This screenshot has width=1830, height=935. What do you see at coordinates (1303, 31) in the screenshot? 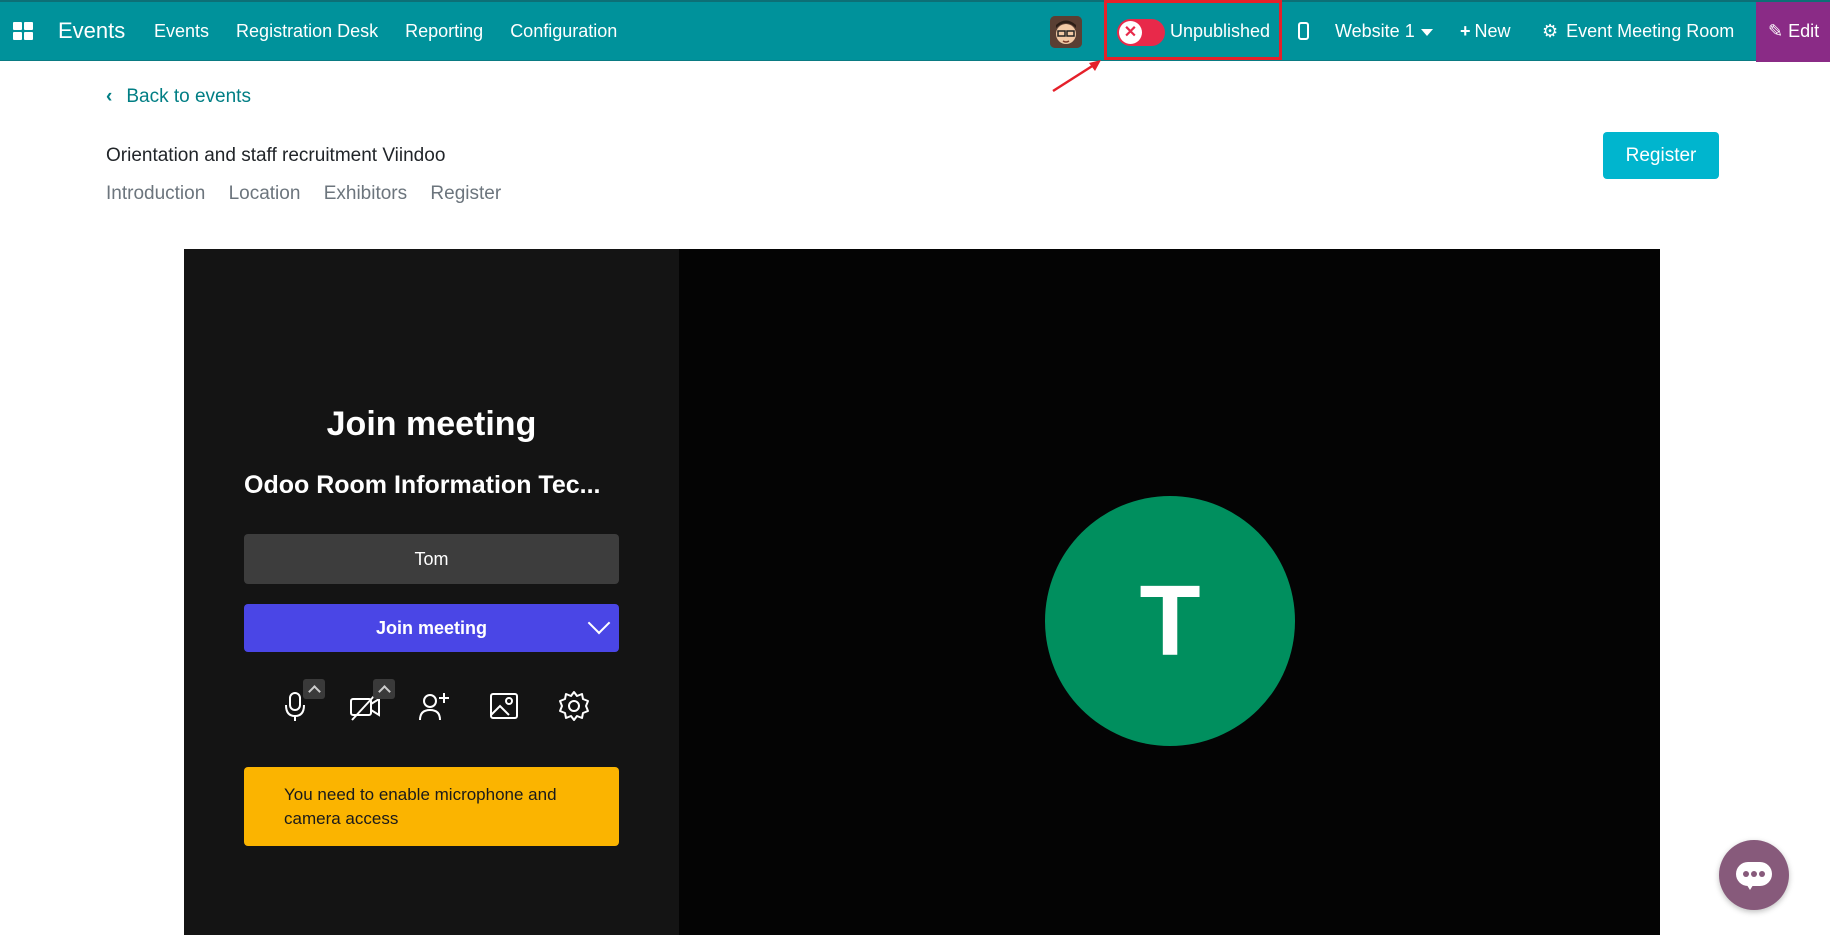
I see `mobile-preview-icon` at bounding box center [1303, 31].